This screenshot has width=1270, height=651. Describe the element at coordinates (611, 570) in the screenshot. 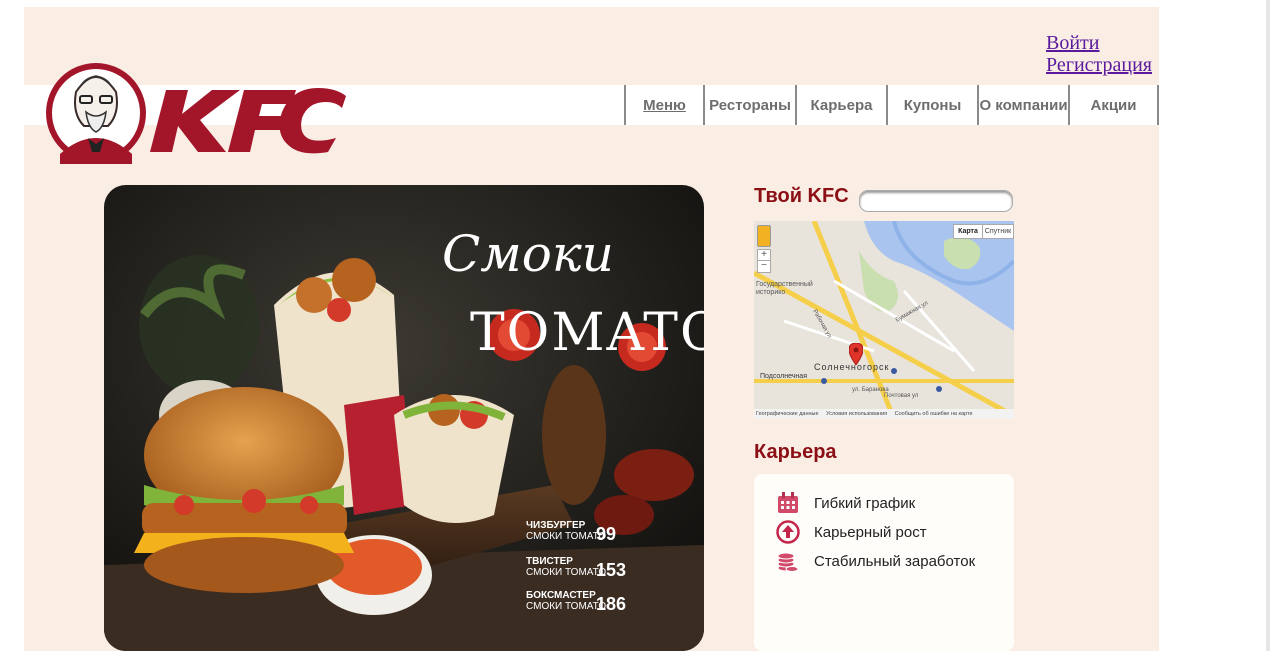

I see `price-value: 153` at that location.